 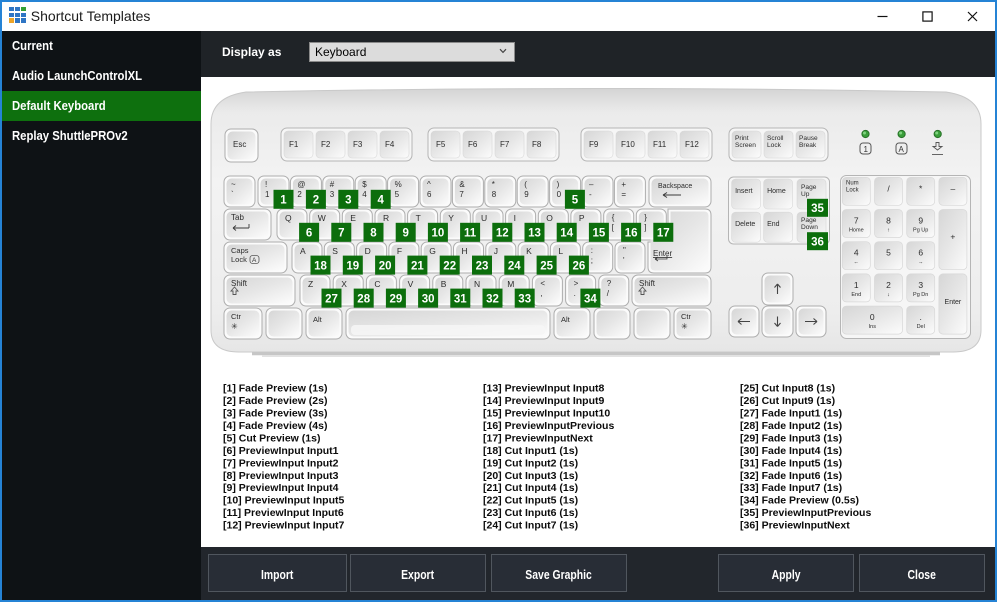 I want to click on svg-text: 16, so click(x=631, y=234).